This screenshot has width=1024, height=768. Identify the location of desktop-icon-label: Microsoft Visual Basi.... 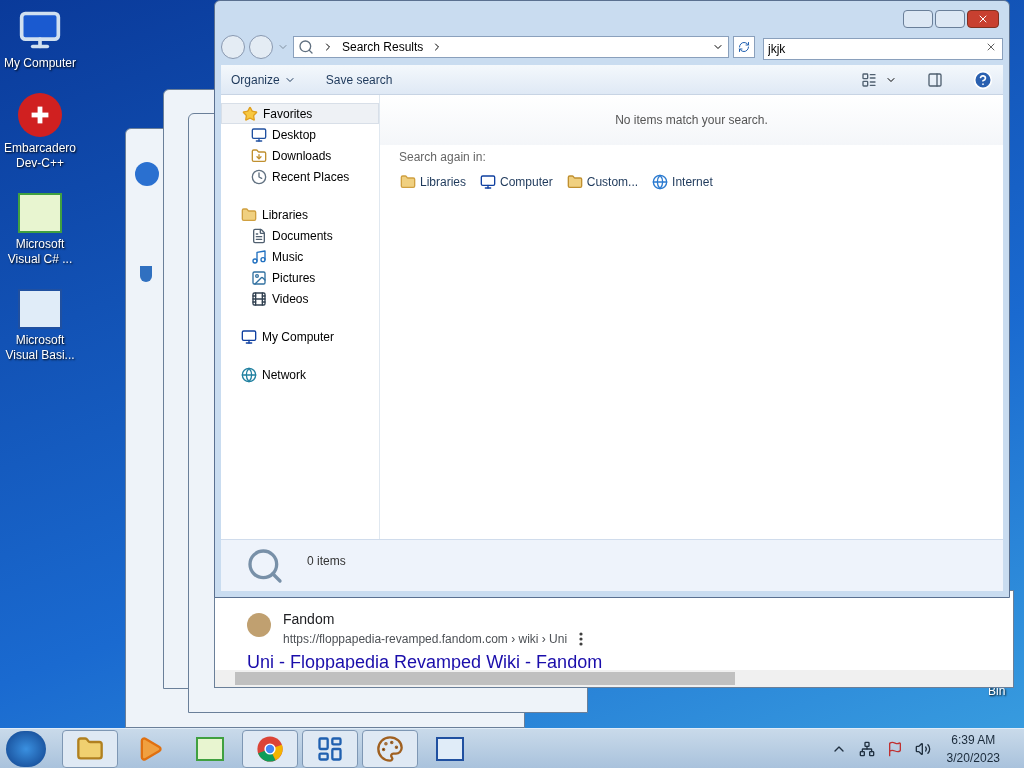
(40, 348).